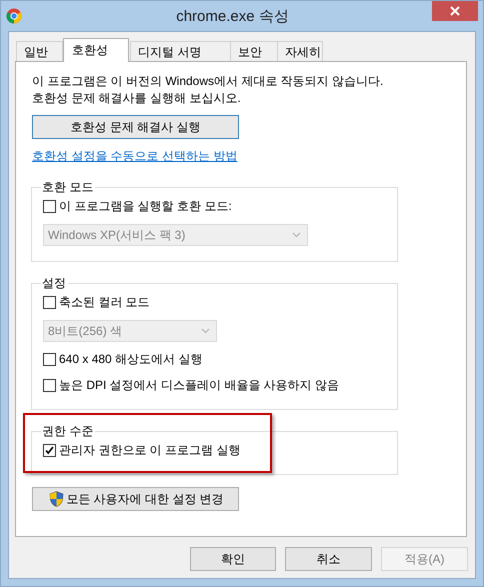  I want to click on dialog-button: 취소, so click(328, 559).